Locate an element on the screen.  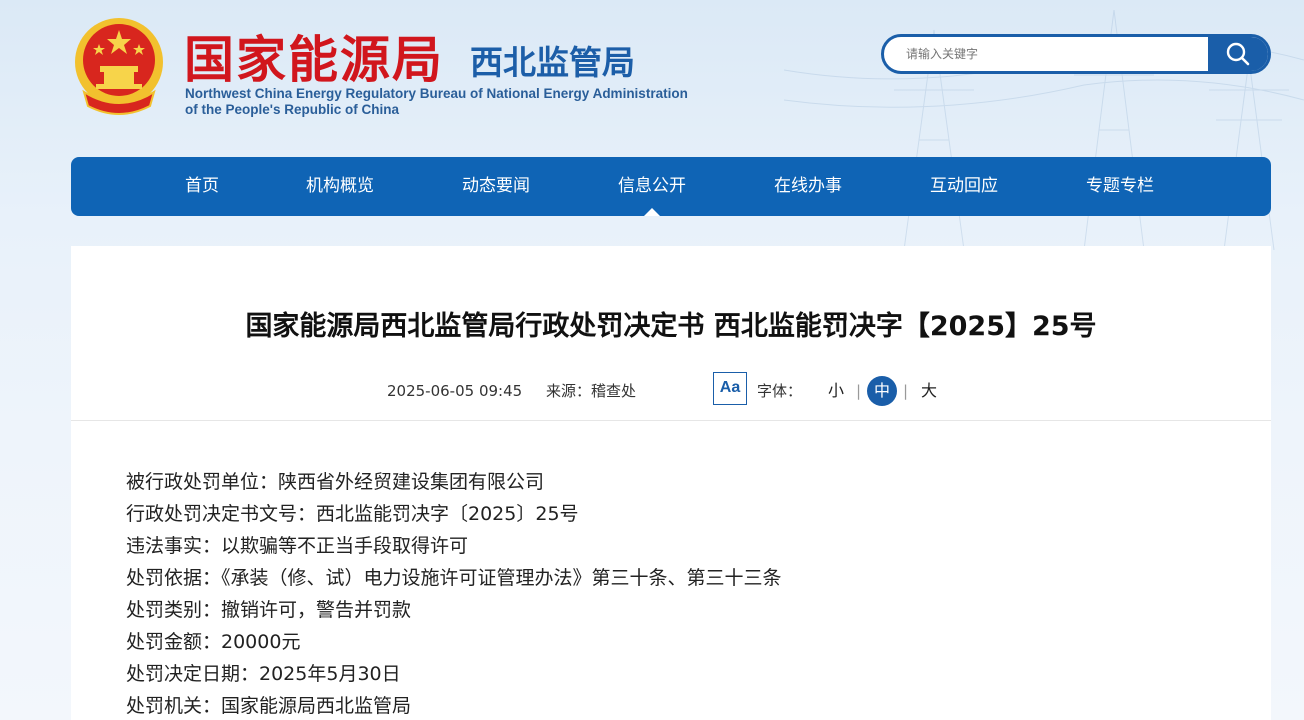
article-line: 处罚金额：20000元 is located at coordinates (213, 642).